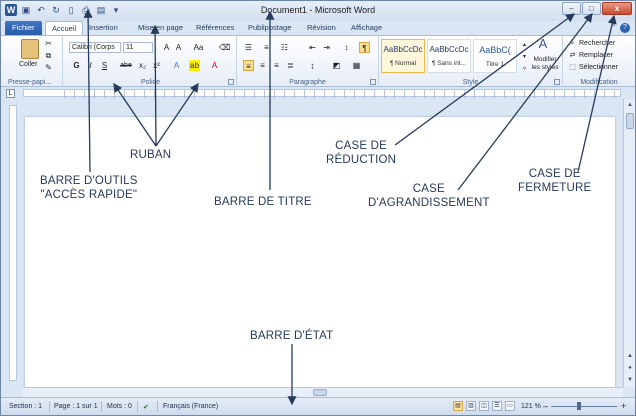 This screenshot has width=636, height=416. What do you see at coordinates (290, 65) in the screenshot?
I see `justify-icon: ≣` at bounding box center [290, 65].